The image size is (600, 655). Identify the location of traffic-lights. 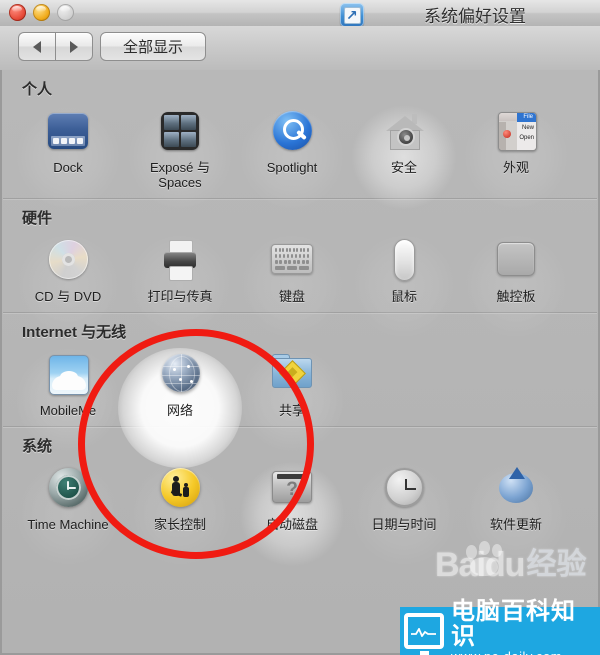
(41, 12).